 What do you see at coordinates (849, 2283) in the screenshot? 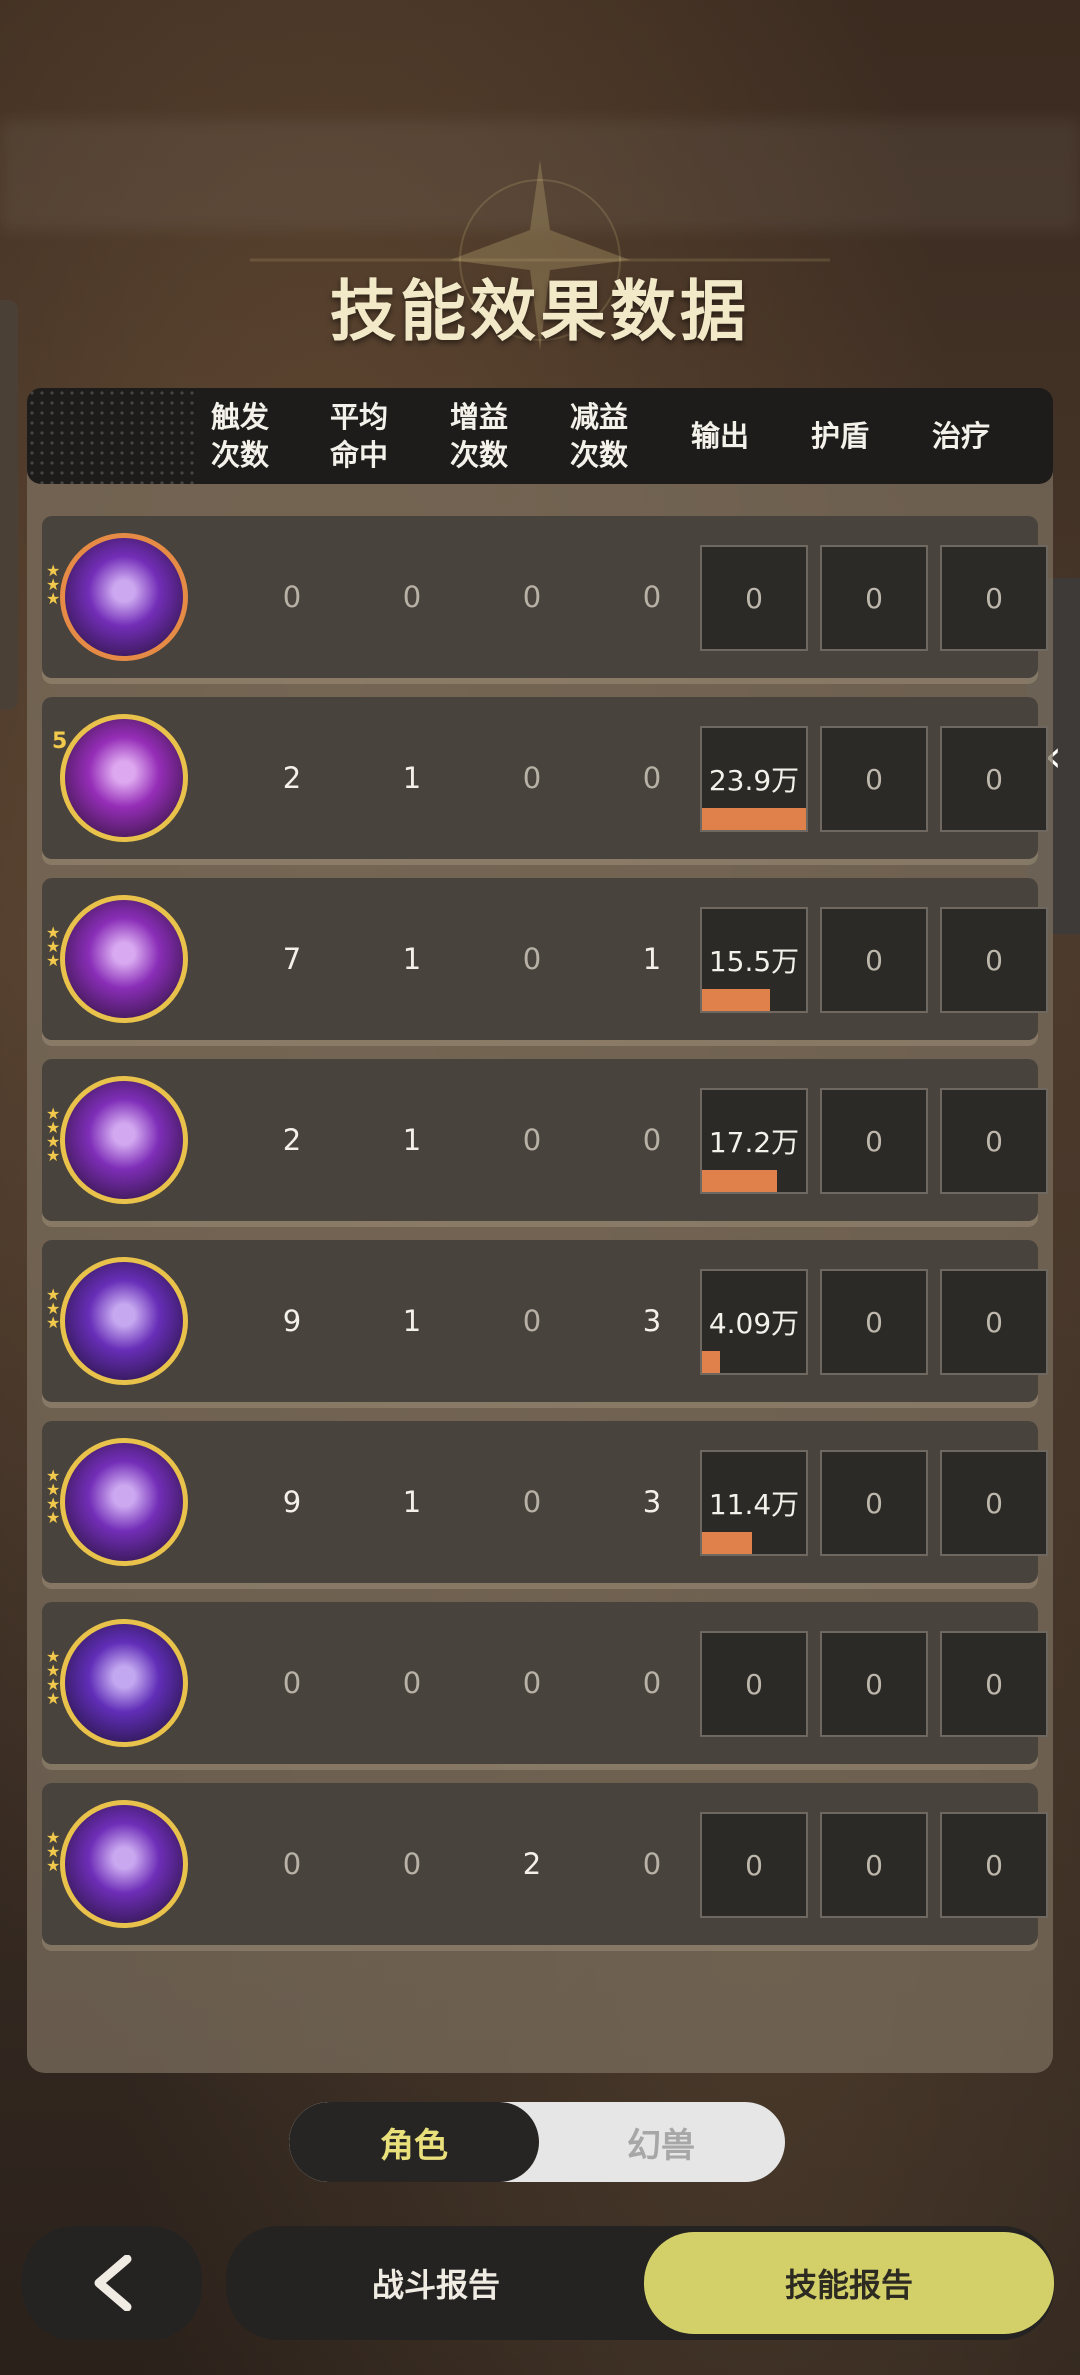
I see `skill-report-tab: 技能报告` at bounding box center [849, 2283].